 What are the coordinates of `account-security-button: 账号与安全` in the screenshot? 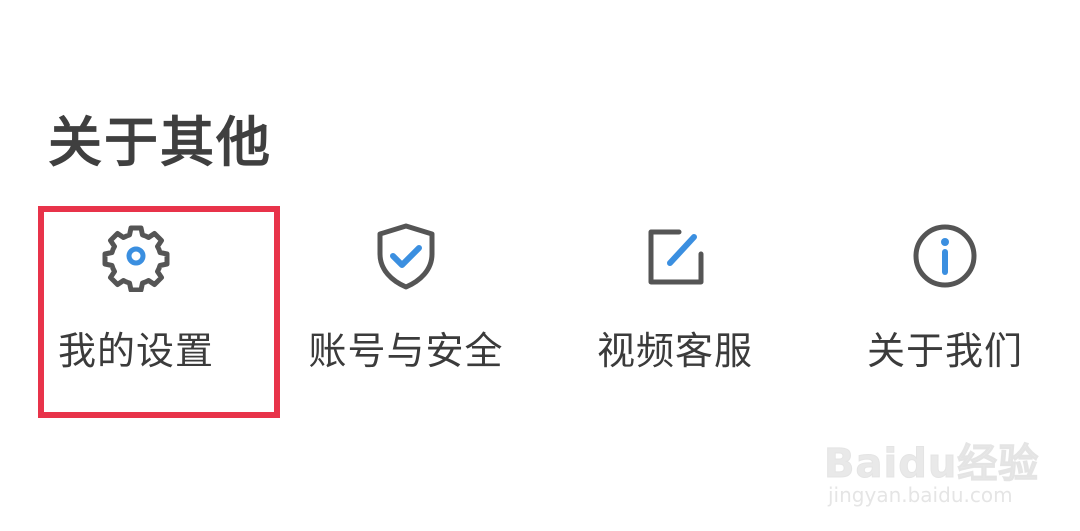 It's located at (406, 305).